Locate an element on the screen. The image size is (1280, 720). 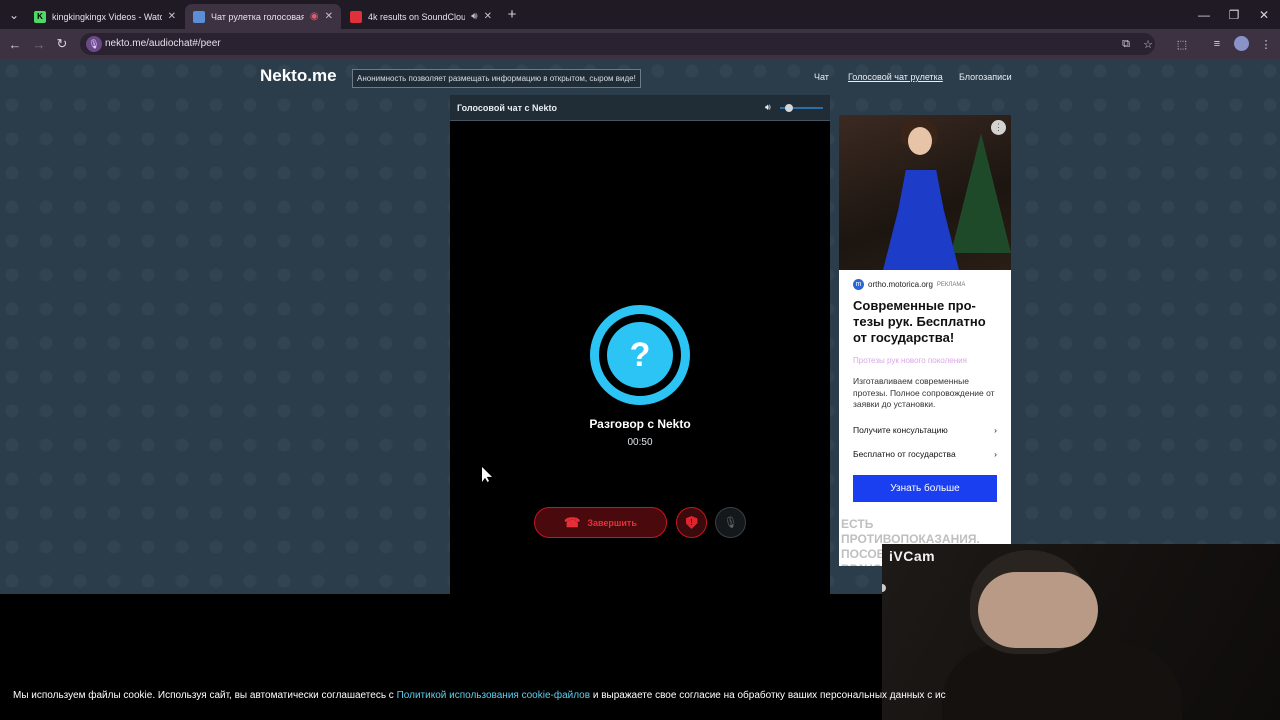
tab-title: Чат рулетка голосовая — is located at coordinates (257, 16).